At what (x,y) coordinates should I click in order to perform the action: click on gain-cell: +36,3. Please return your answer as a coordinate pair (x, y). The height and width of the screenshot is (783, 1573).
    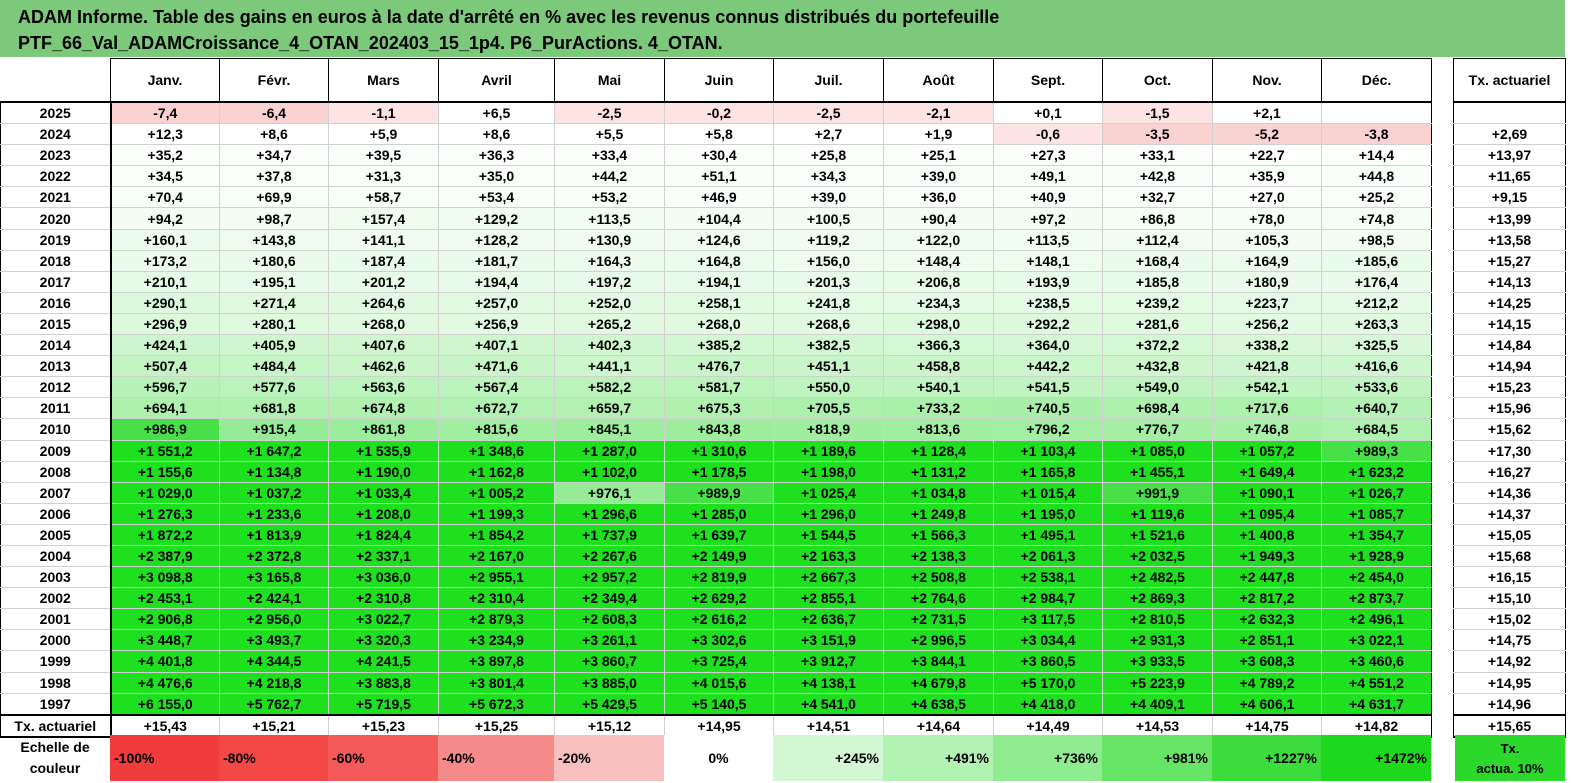
    Looking at the image, I should click on (496, 155).